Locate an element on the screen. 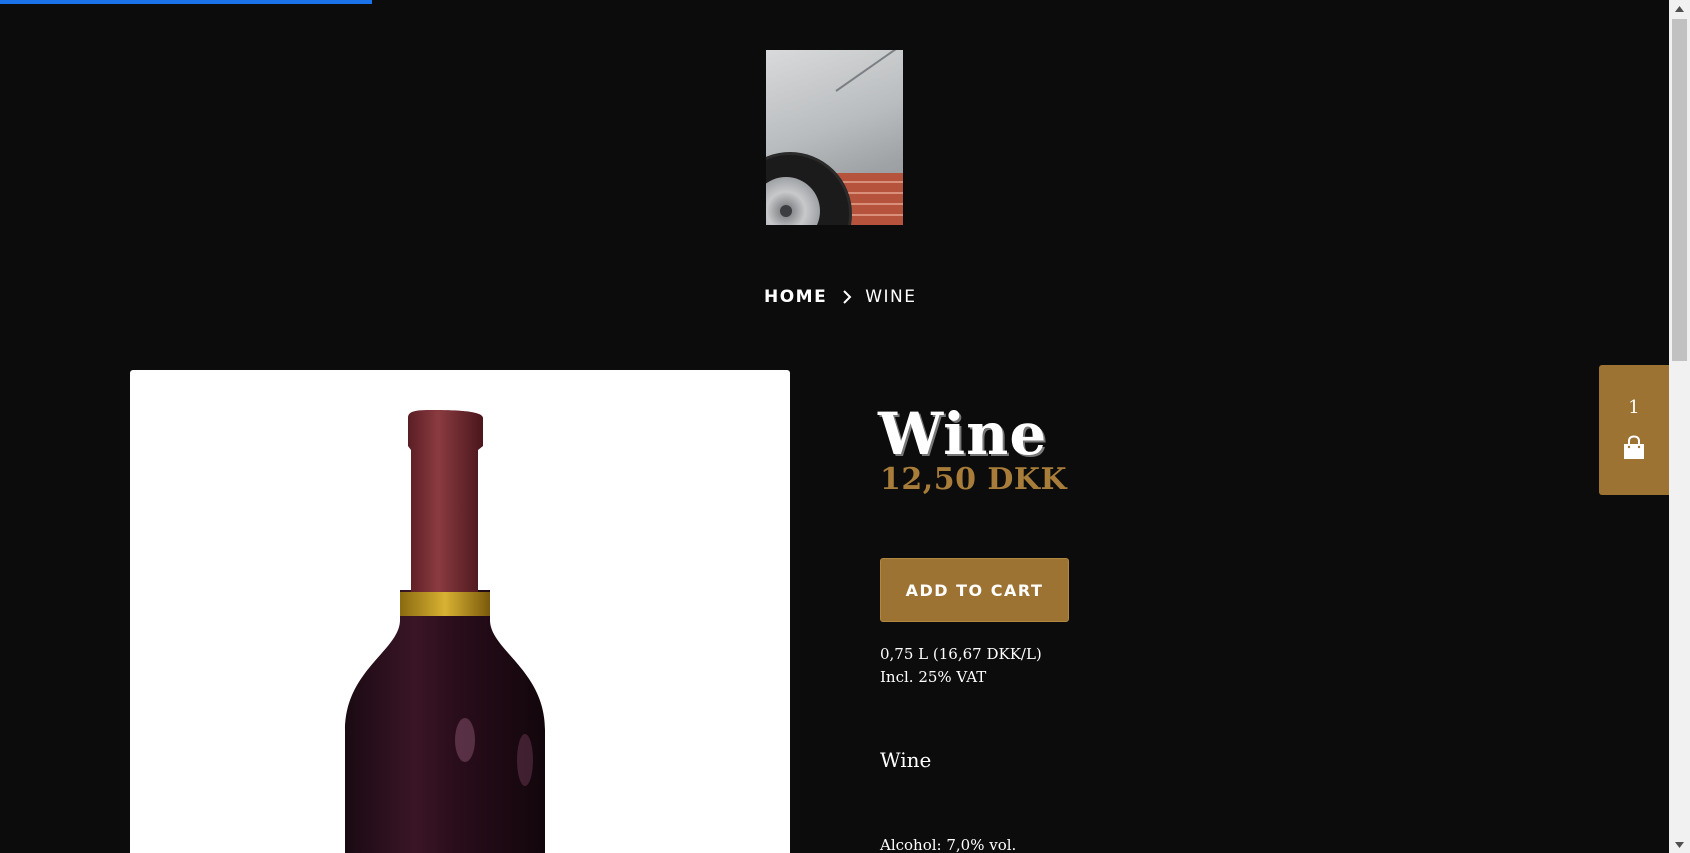 This screenshot has height=853, width=1690. vertical-scrollbar is located at coordinates (1679, 426).